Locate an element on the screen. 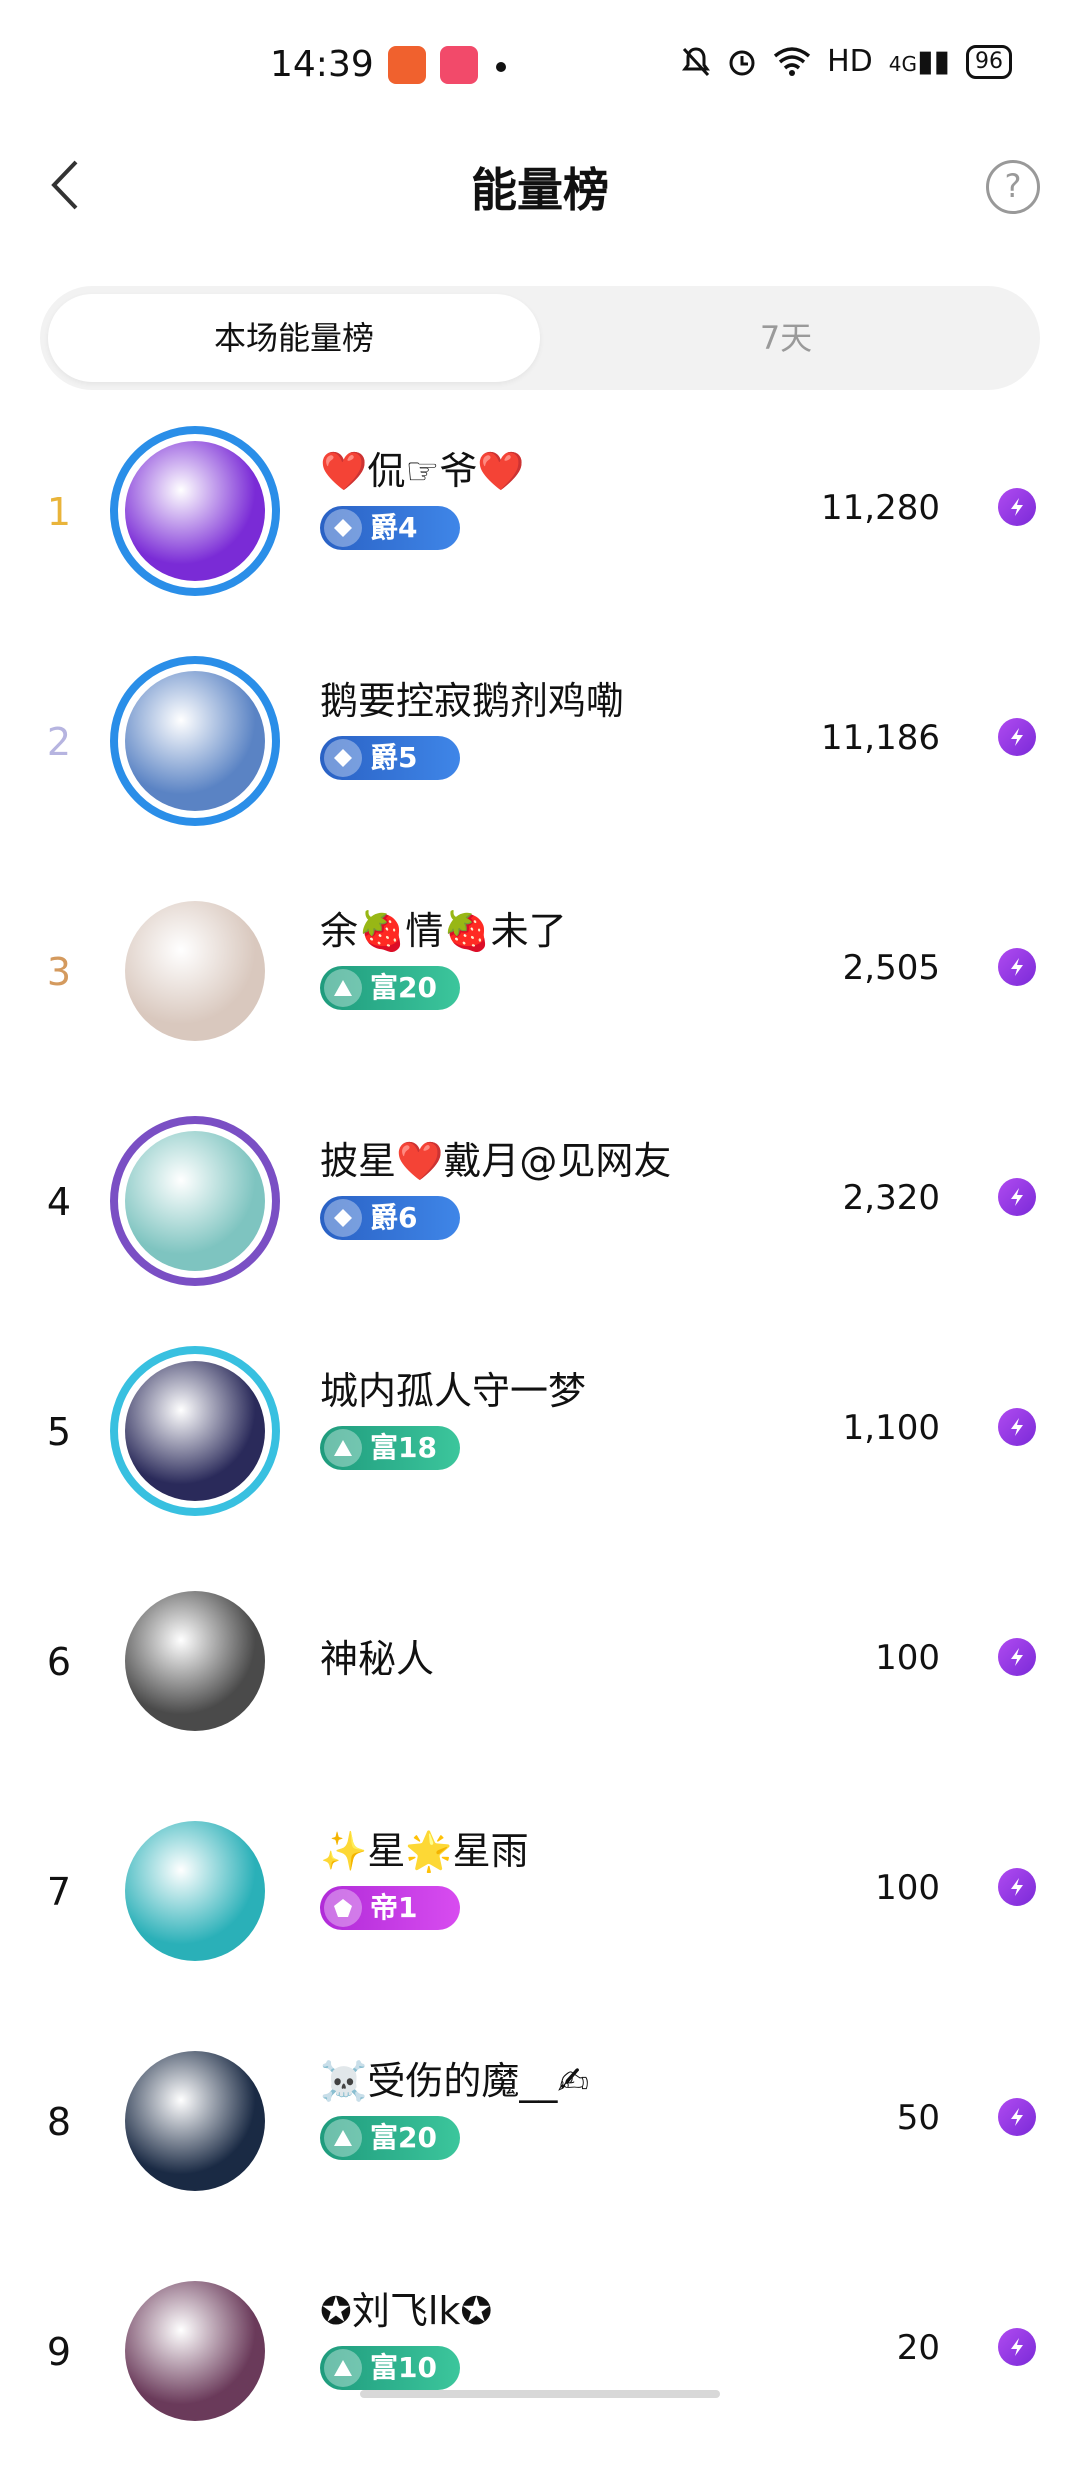 The image size is (1080, 2470). rank-number: 4 is located at coordinates (59, 1202).